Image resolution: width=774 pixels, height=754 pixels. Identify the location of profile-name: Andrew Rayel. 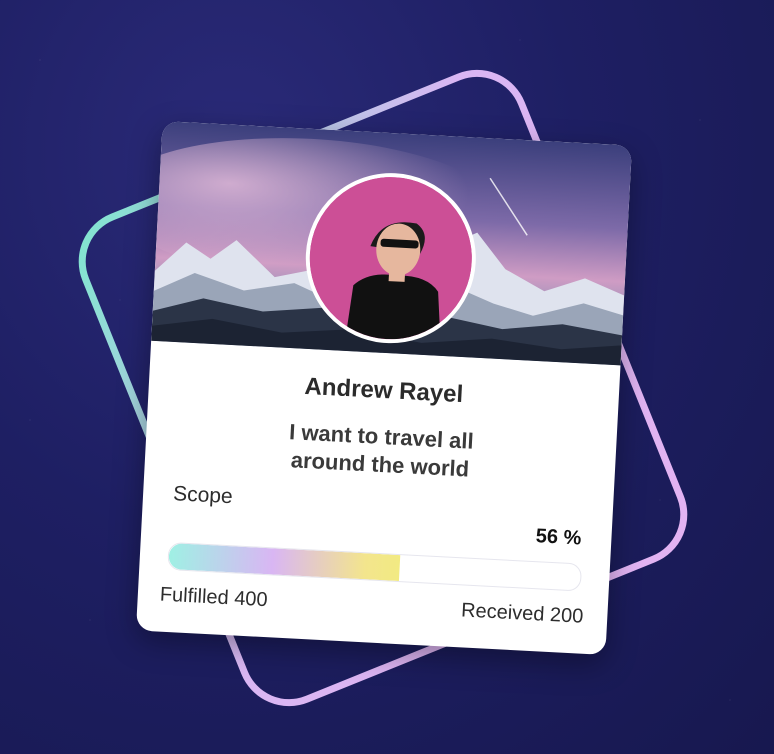
(383, 390).